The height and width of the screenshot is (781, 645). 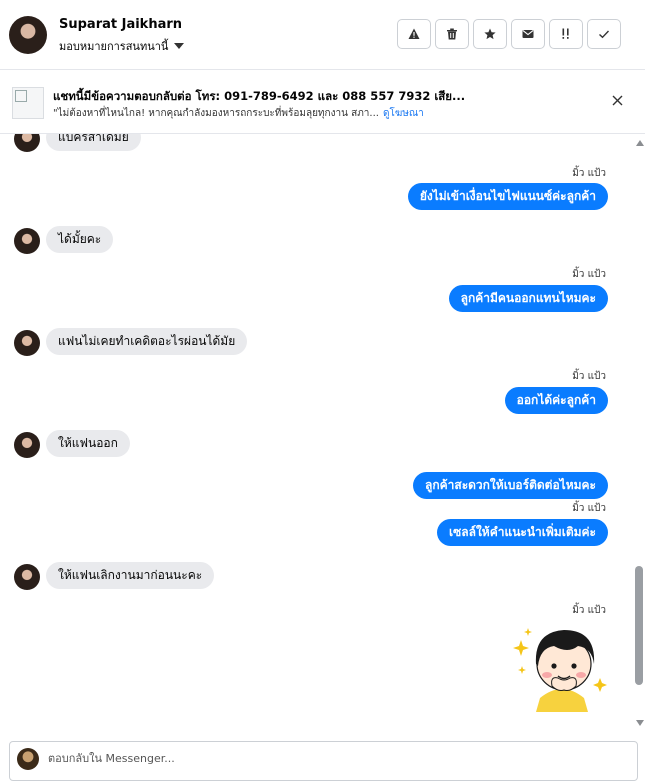 What do you see at coordinates (528, 298) in the screenshot?
I see `outgoing-message: ลูกค้ามีคนออกแทนไหมคะ` at bounding box center [528, 298].